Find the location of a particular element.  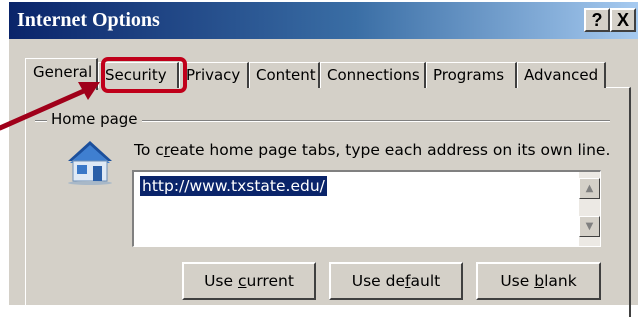

tab-content: Content is located at coordinates (284, 75).